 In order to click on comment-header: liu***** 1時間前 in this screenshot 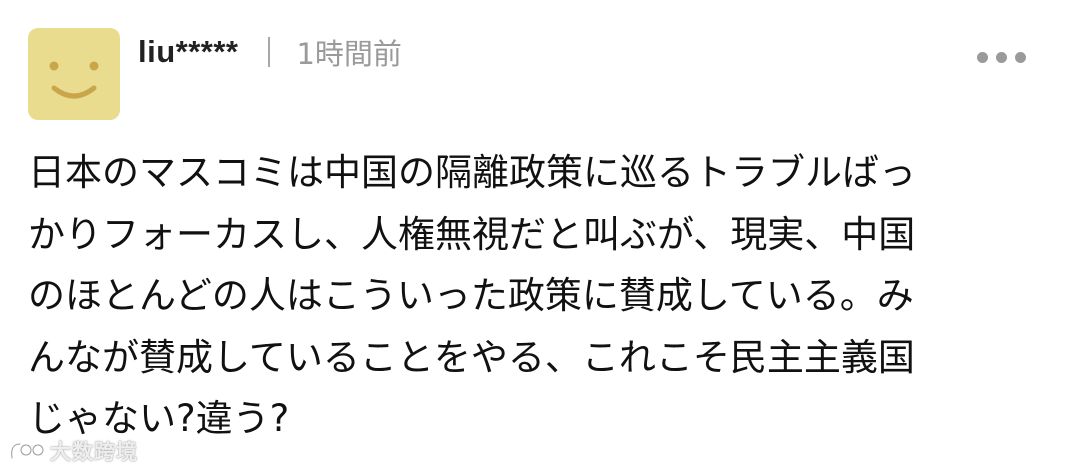, I will do `click(270, 52)`.